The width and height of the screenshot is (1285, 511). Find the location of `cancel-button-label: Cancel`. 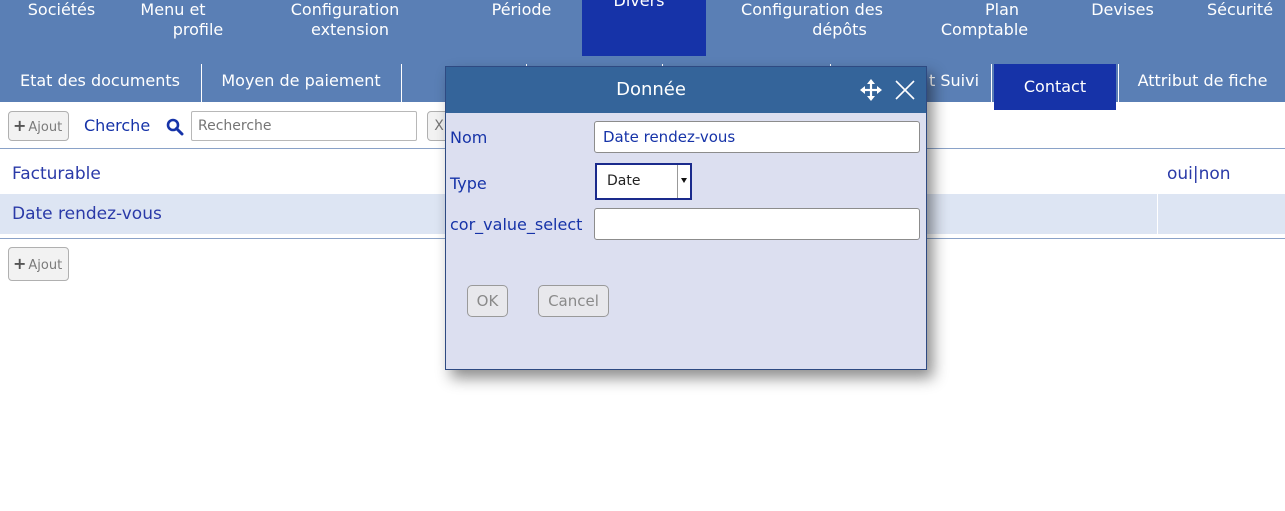

cancel-button-label: Cancel is located at coordinates (573, 301).